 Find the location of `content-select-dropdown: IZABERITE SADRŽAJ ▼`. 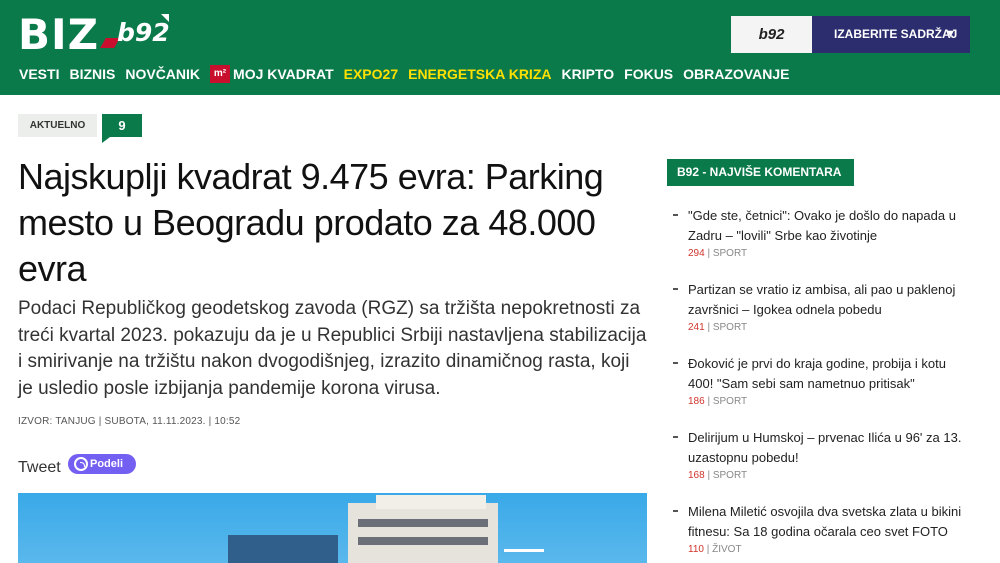

content-select-dropdown: IZABERITE SADRŽAJ ▼ is located at coordinates (891, 34).